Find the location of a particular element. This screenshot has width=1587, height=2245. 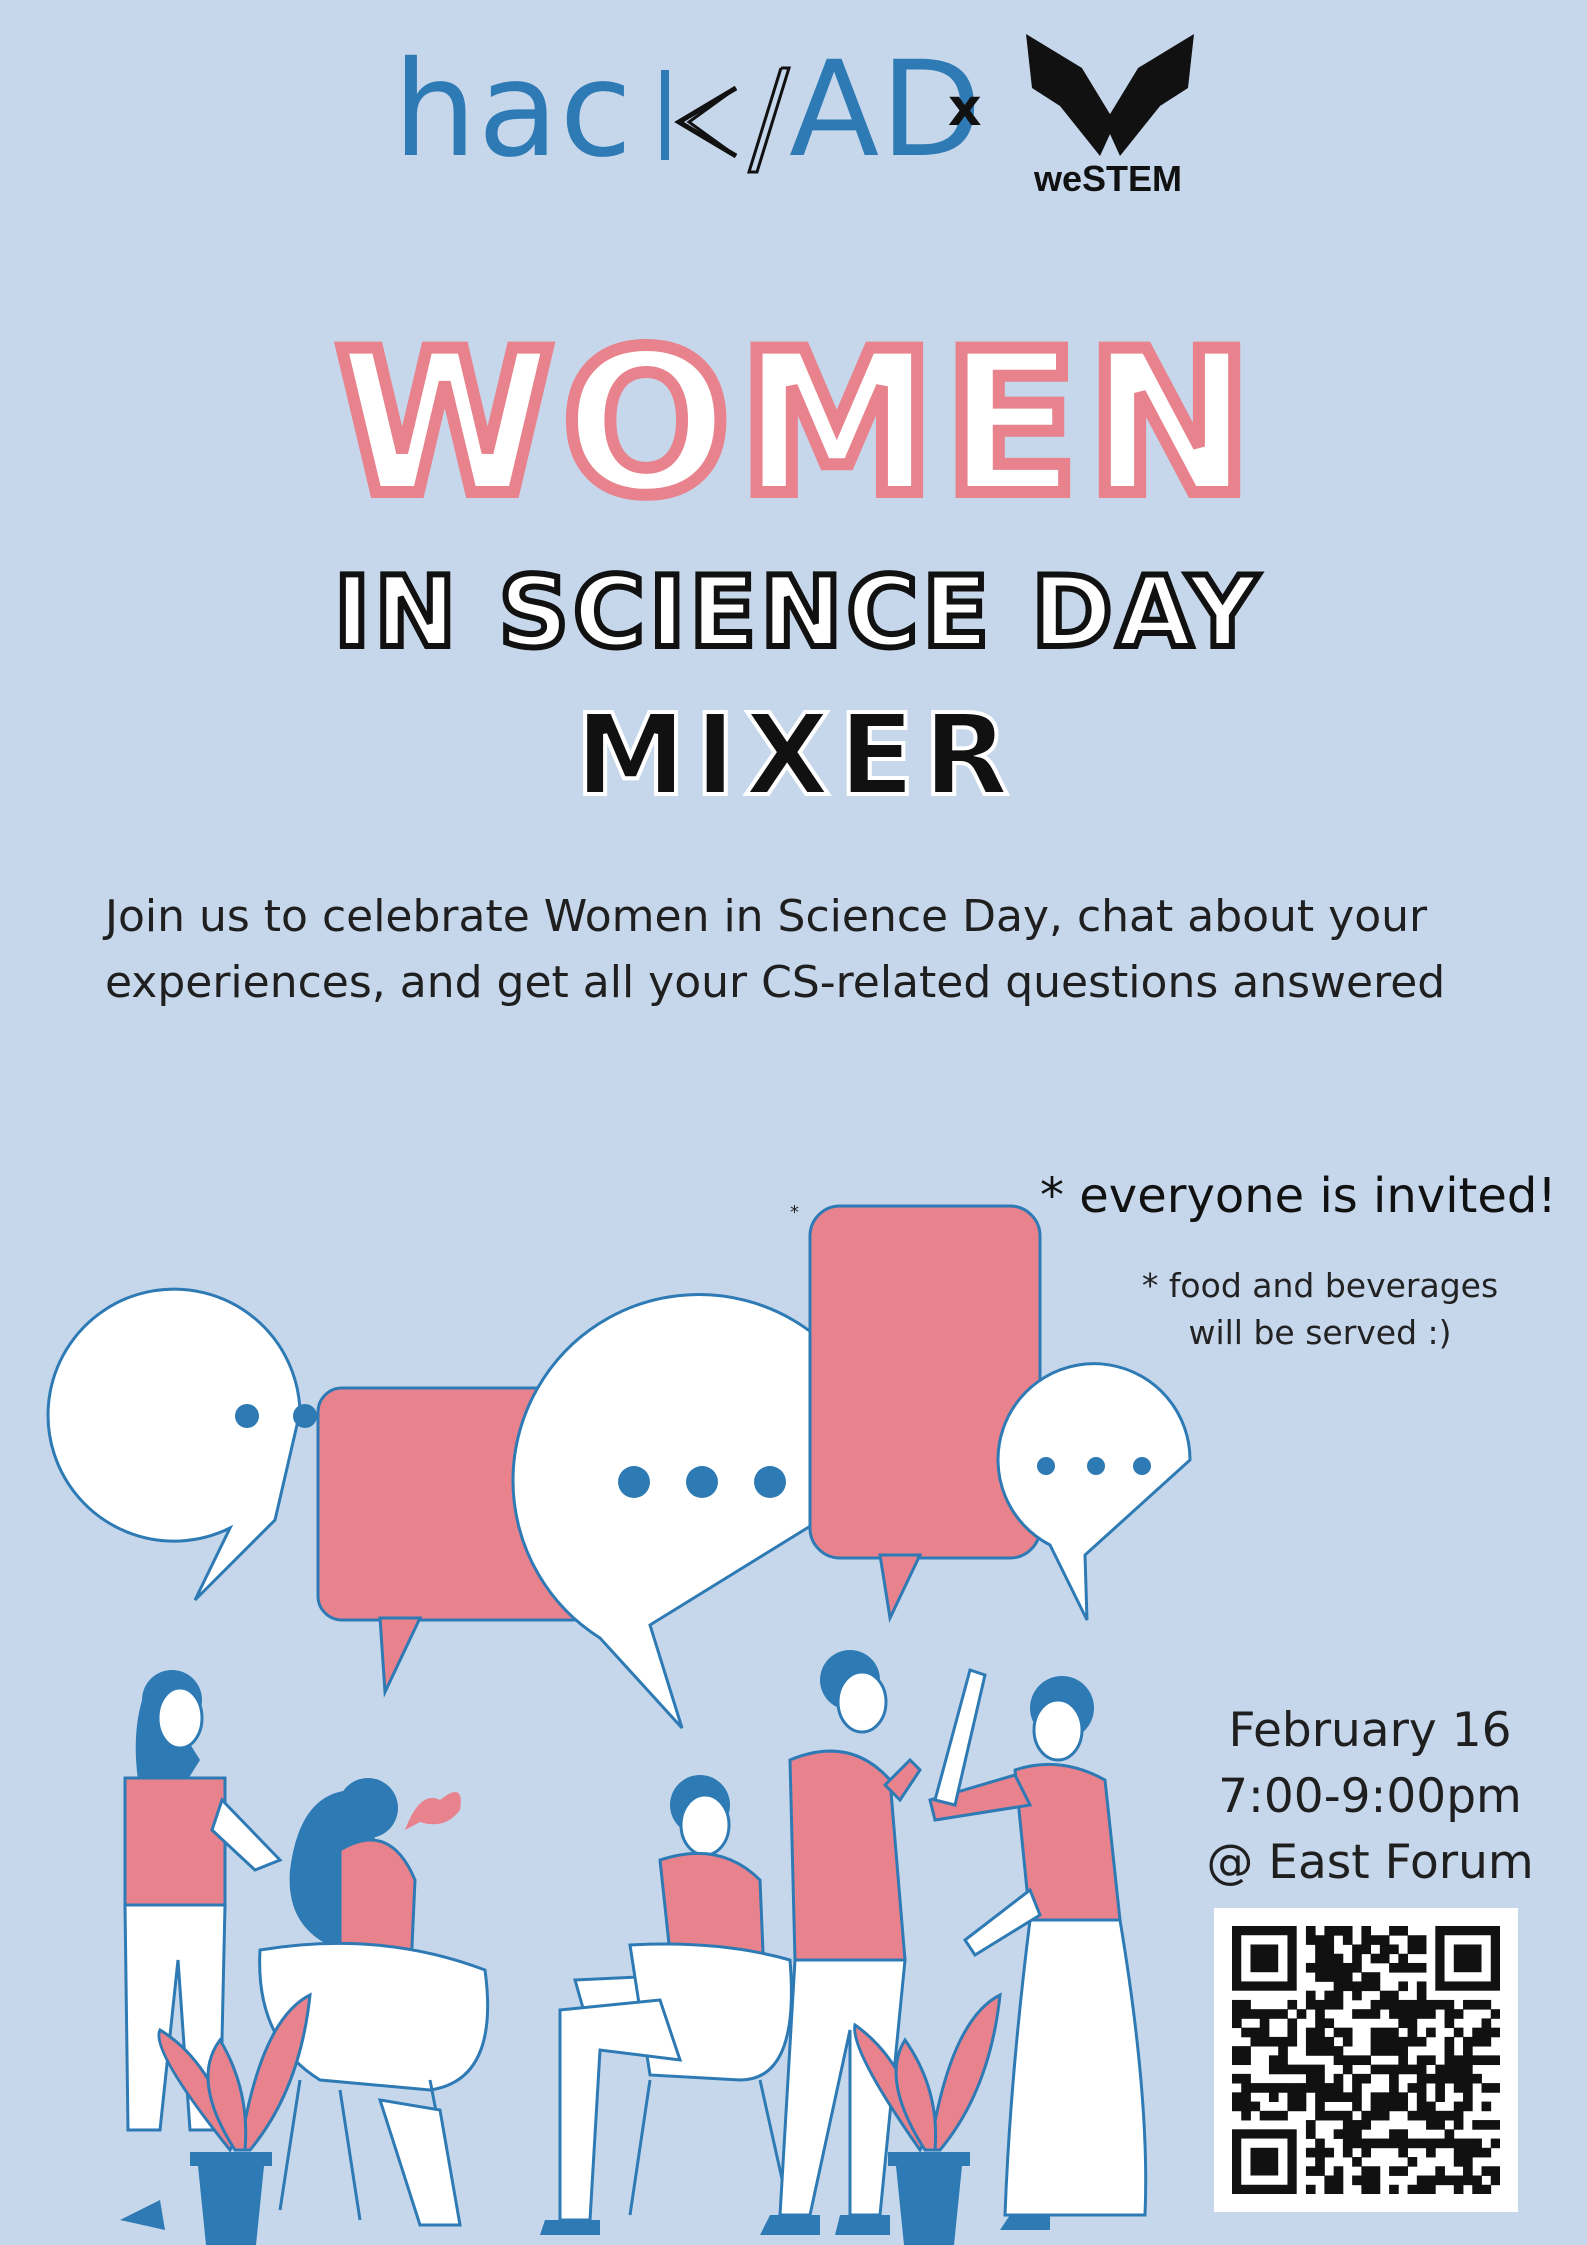

title-mixer: MIXER is located at coordinates (795, 755).